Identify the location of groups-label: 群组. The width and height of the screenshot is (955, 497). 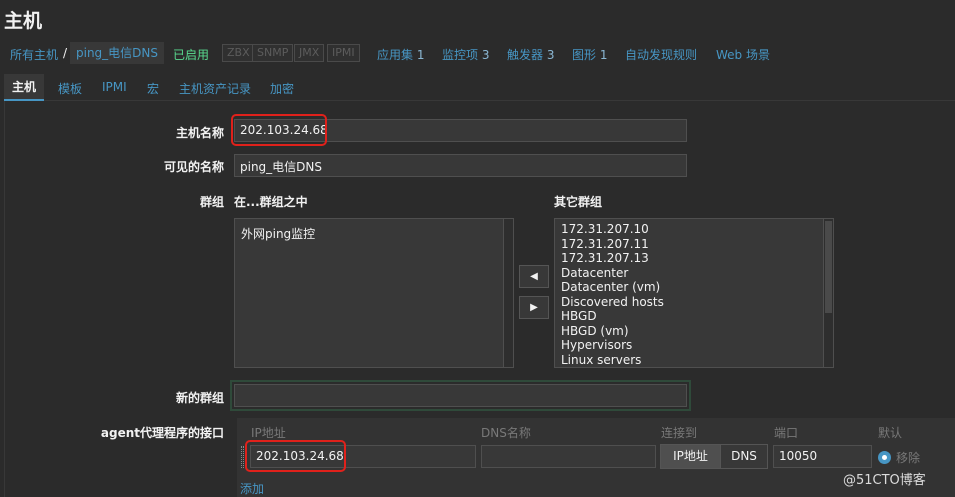
(211, 202).